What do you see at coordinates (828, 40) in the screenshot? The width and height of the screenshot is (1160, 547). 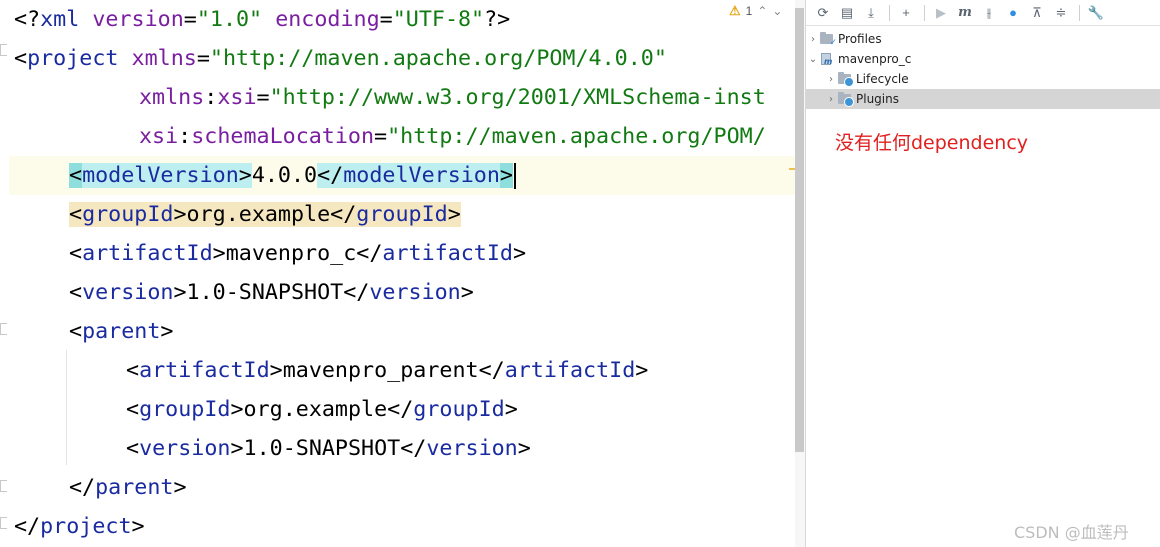 I see `profiles-folder-icon: ✓` at bounding box center [828, 40].